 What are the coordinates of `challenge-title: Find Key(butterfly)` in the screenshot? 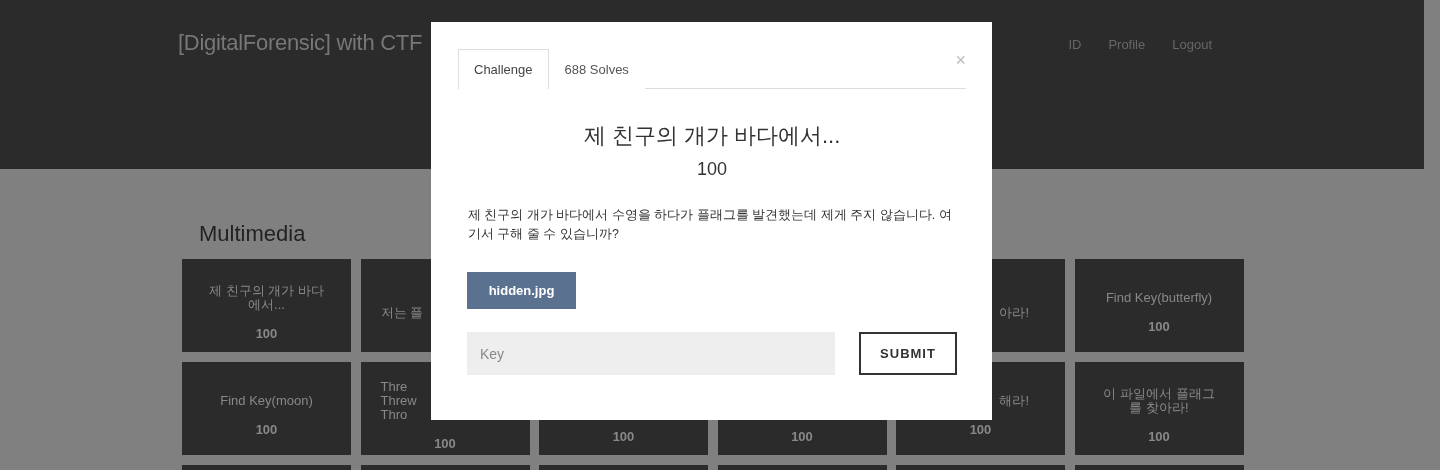 It's located at (1159, 298).